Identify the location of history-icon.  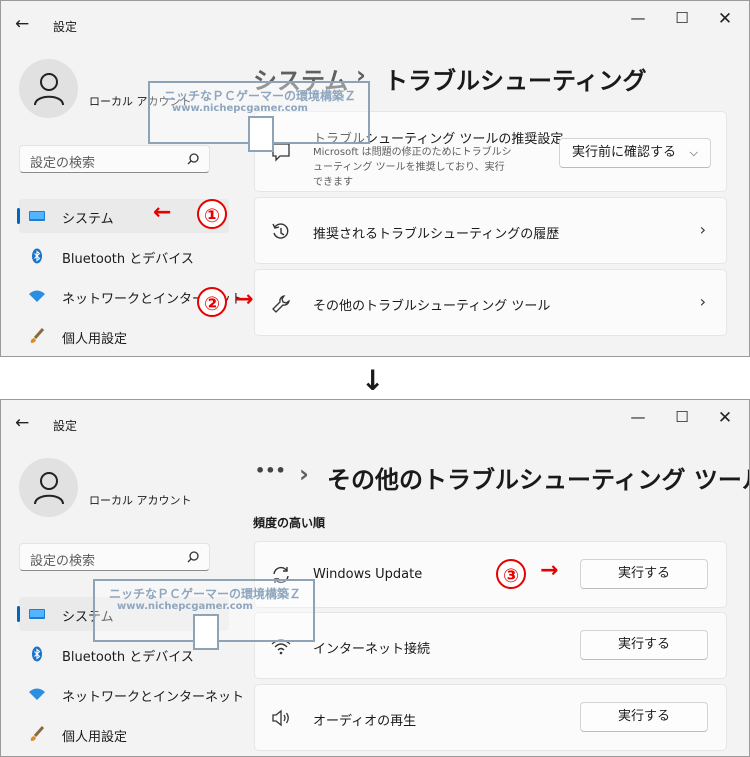
(280, 231).